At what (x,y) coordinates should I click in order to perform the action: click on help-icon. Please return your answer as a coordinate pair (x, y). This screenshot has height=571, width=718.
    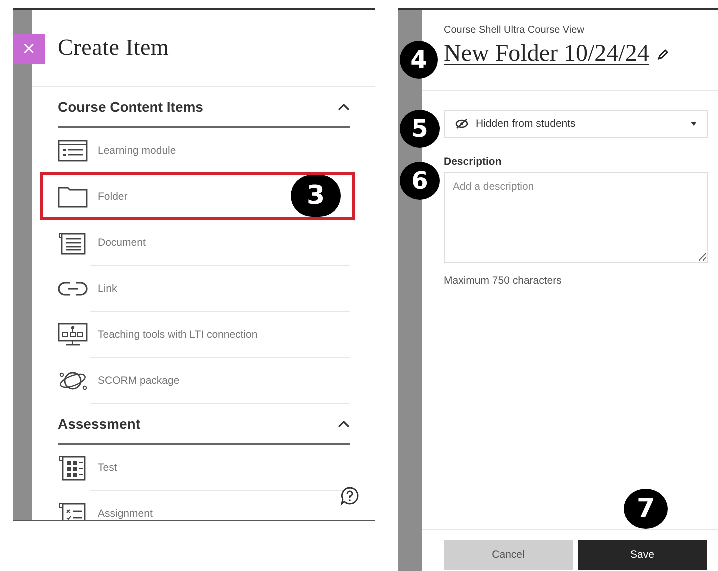
    Looking at the image, I should click on (350, 496).